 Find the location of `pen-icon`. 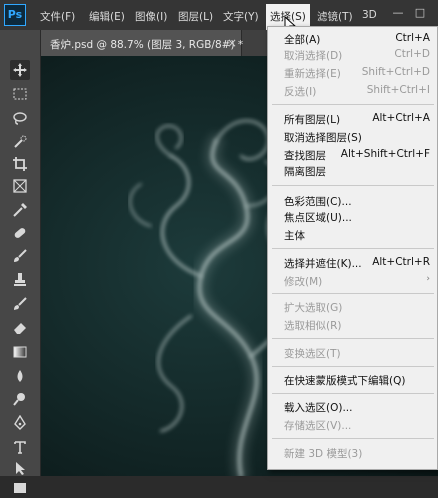

pen-icon is located at coordinates (20, 423).